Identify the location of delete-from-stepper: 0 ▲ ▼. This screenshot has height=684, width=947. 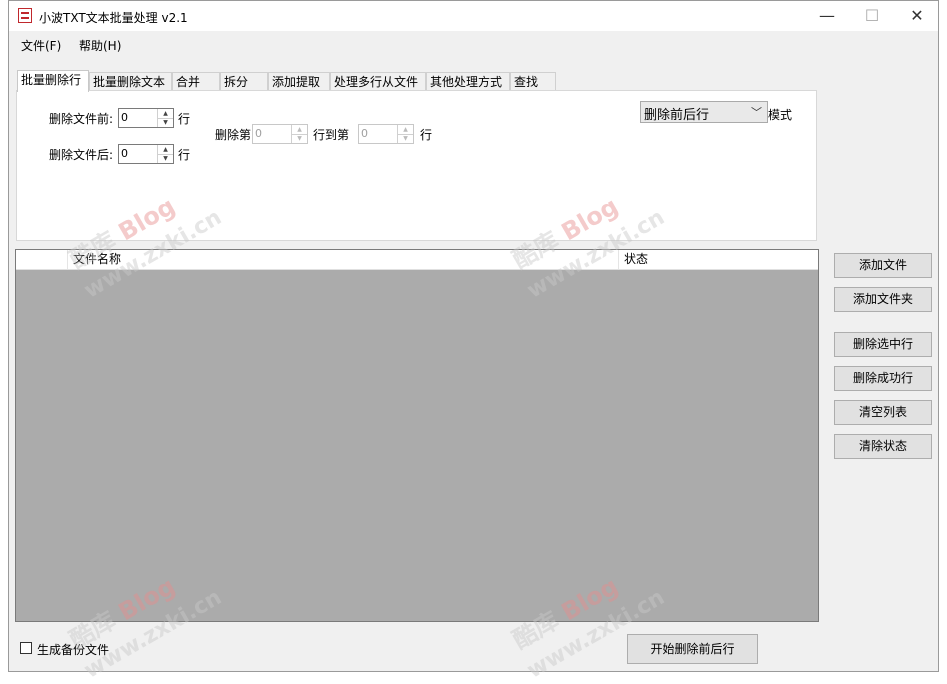
(280, 134).